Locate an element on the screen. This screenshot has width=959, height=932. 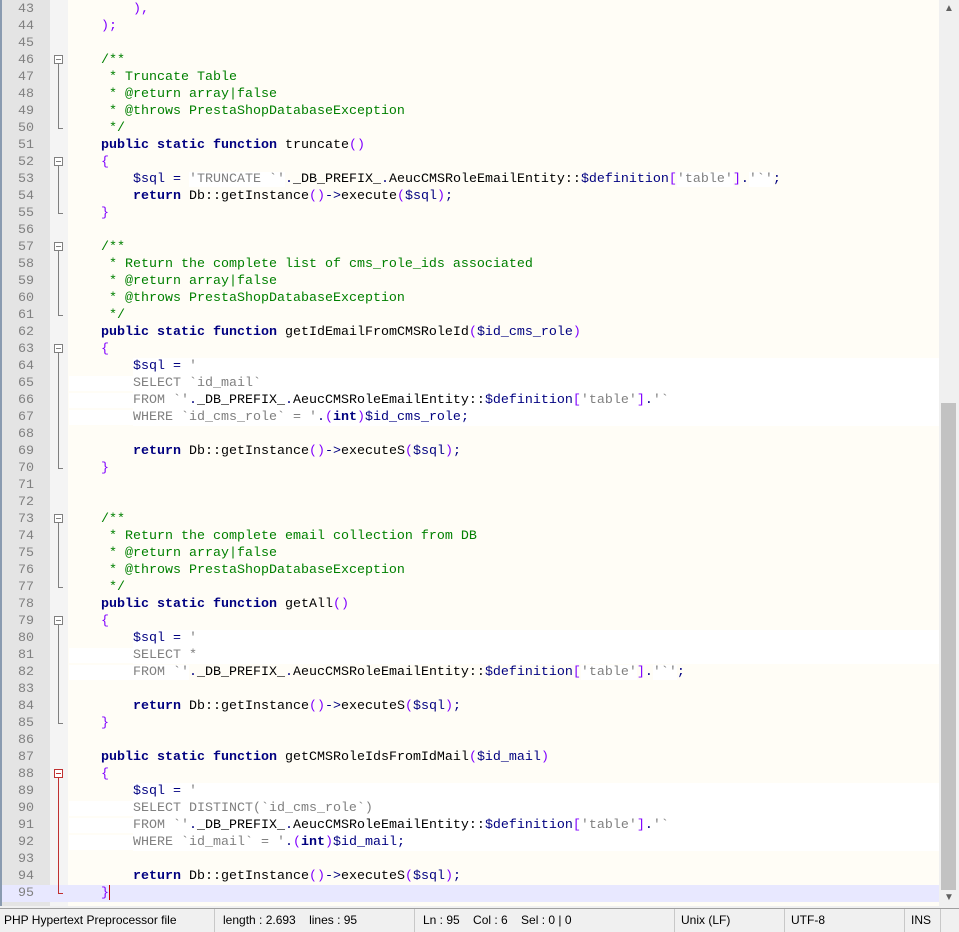
code-text: SELECT * is located at coordinates (504, 655).